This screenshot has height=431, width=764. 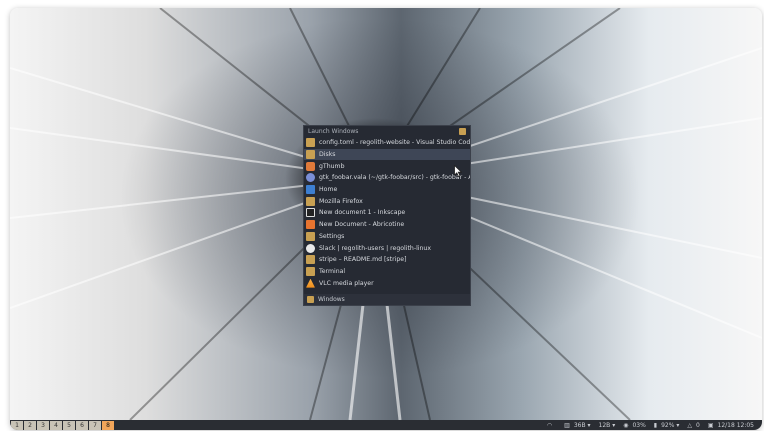 I want to click on workspace-button-8: 8, so click(x=108, y=425).